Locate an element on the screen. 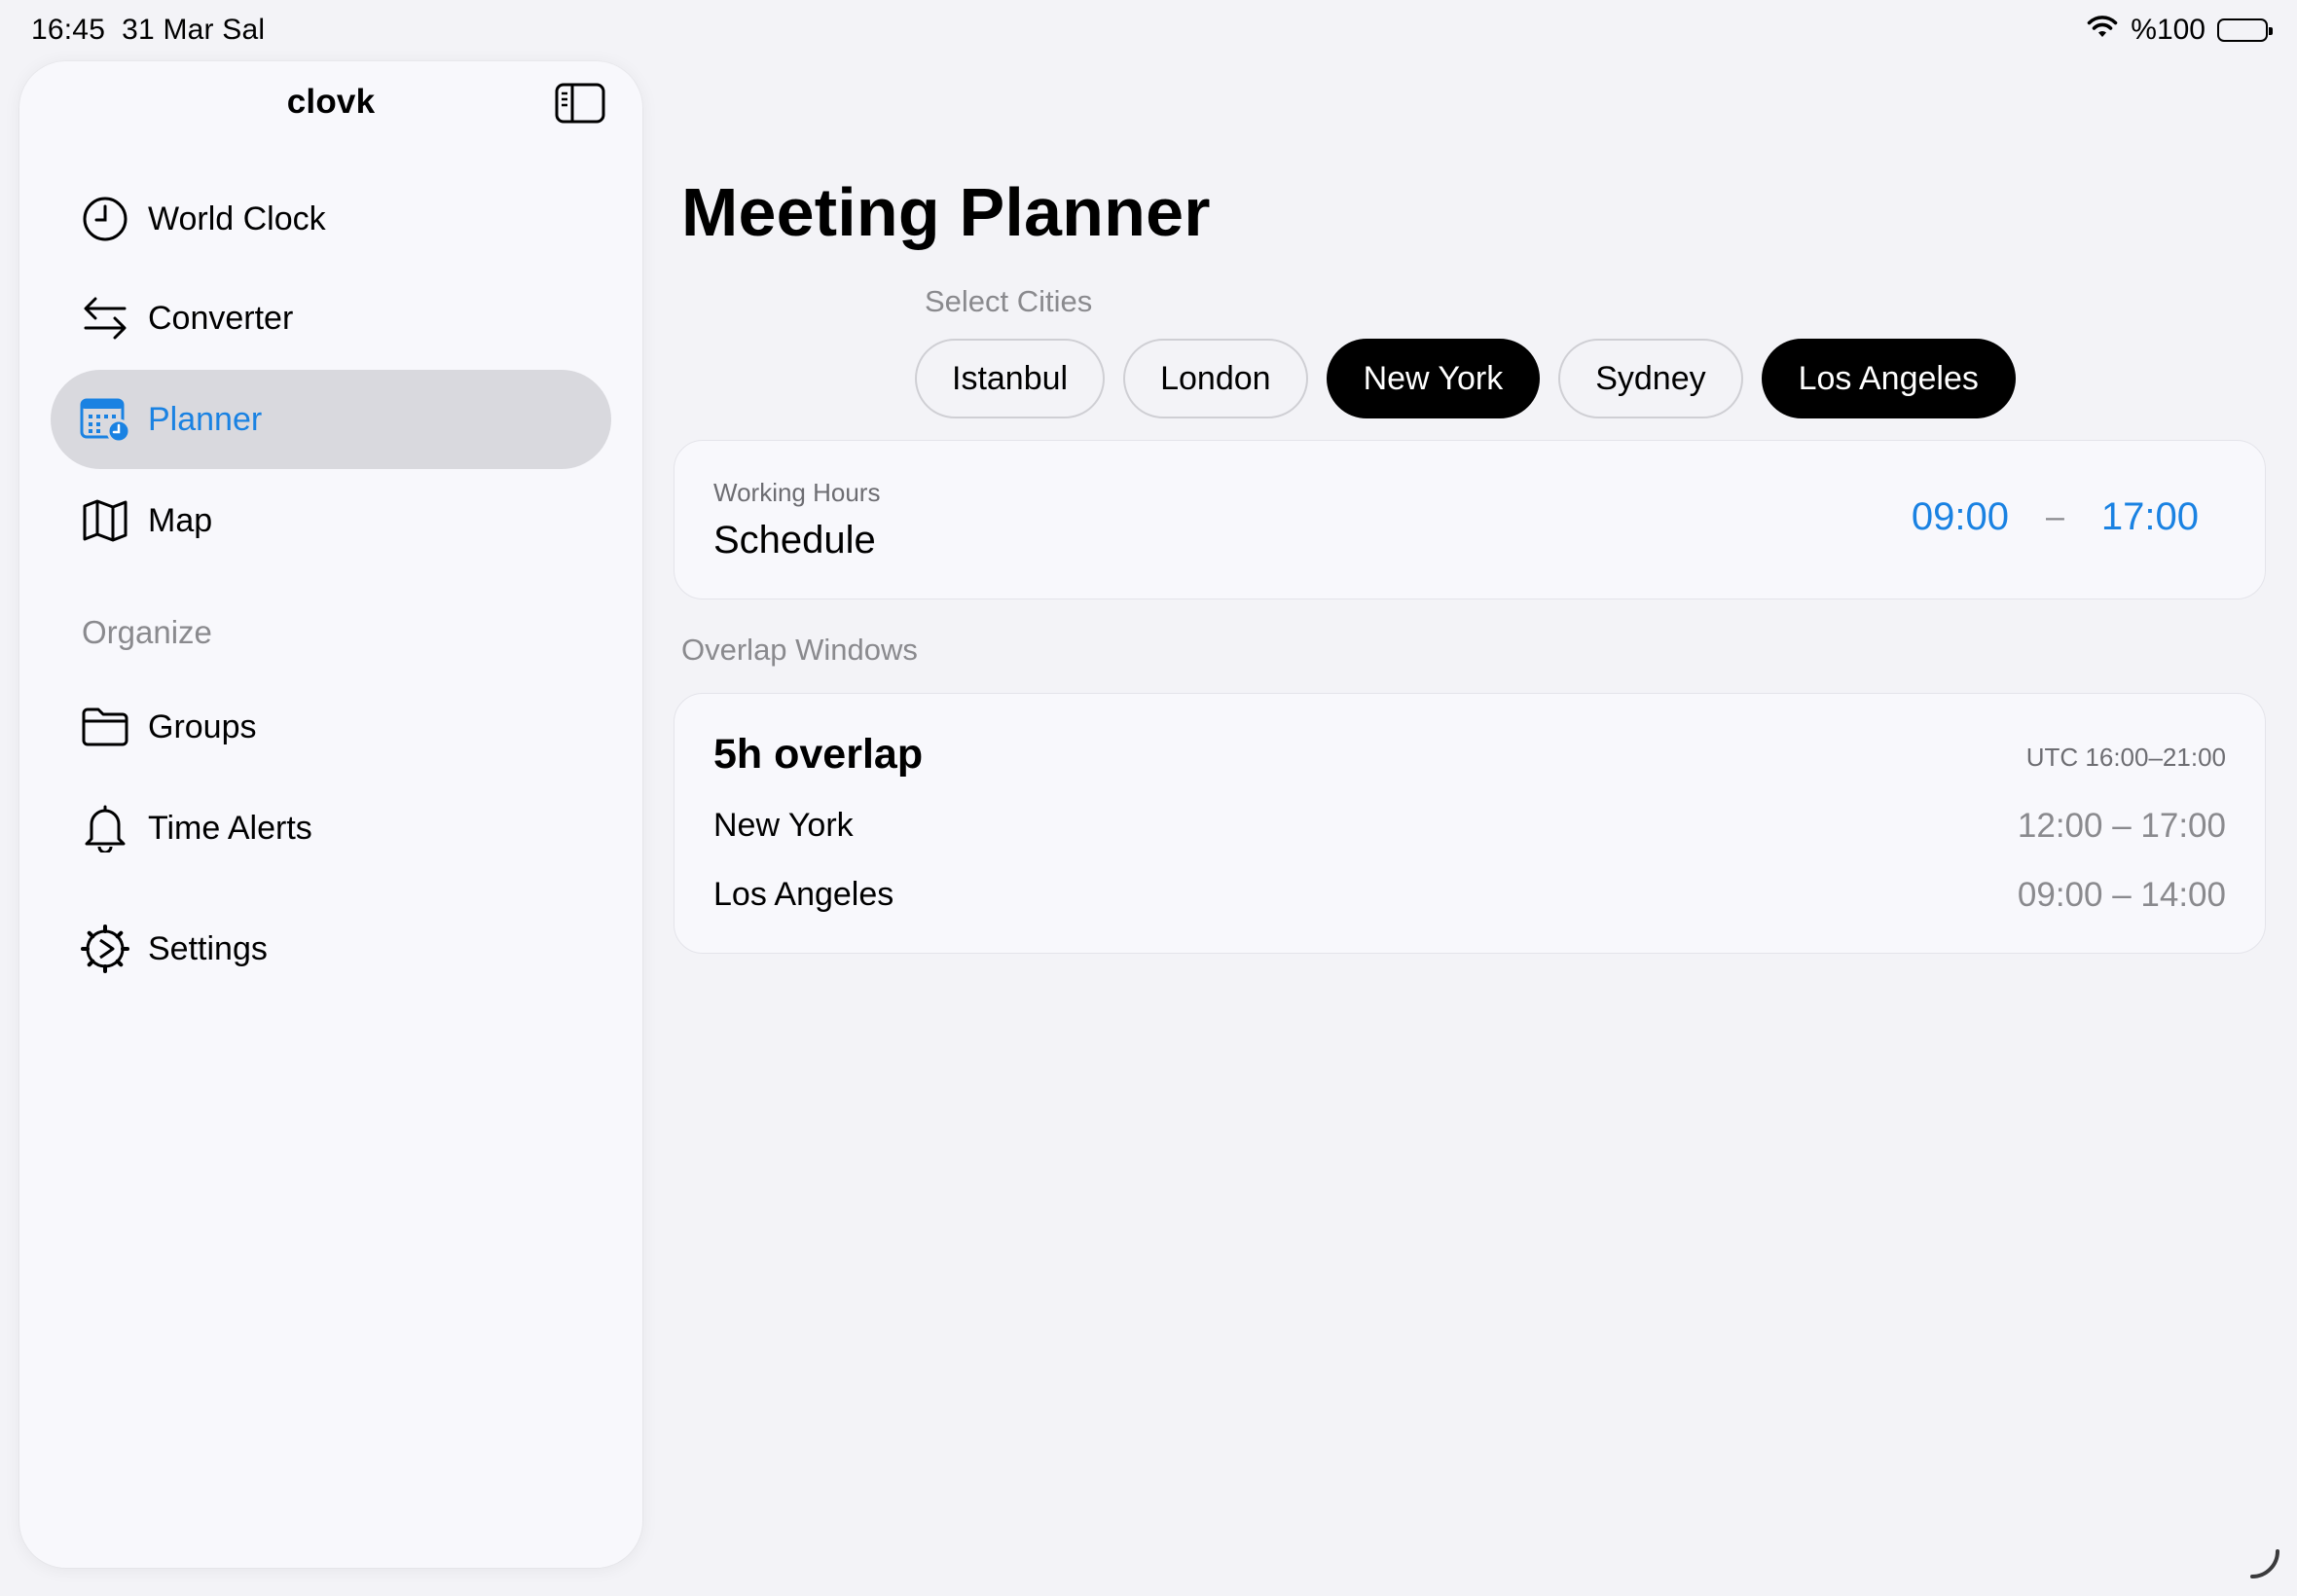  overlap-windows-label: Overlap Windows is located at coordinates (799, 650).